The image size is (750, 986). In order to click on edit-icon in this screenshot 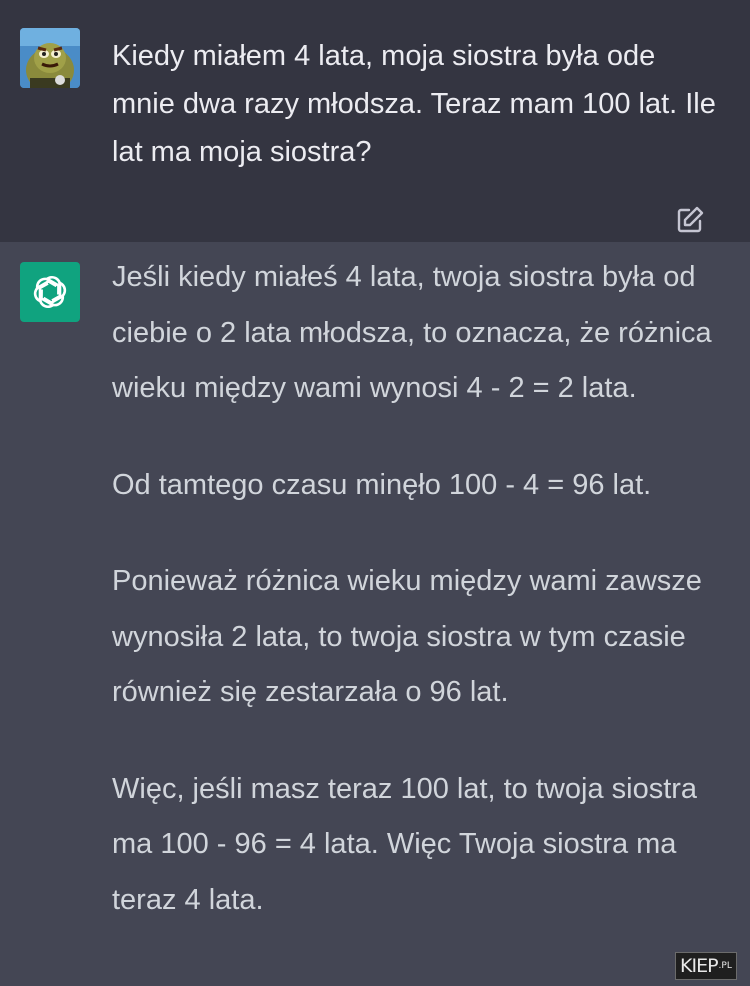, I will do `click(690, 220)`.